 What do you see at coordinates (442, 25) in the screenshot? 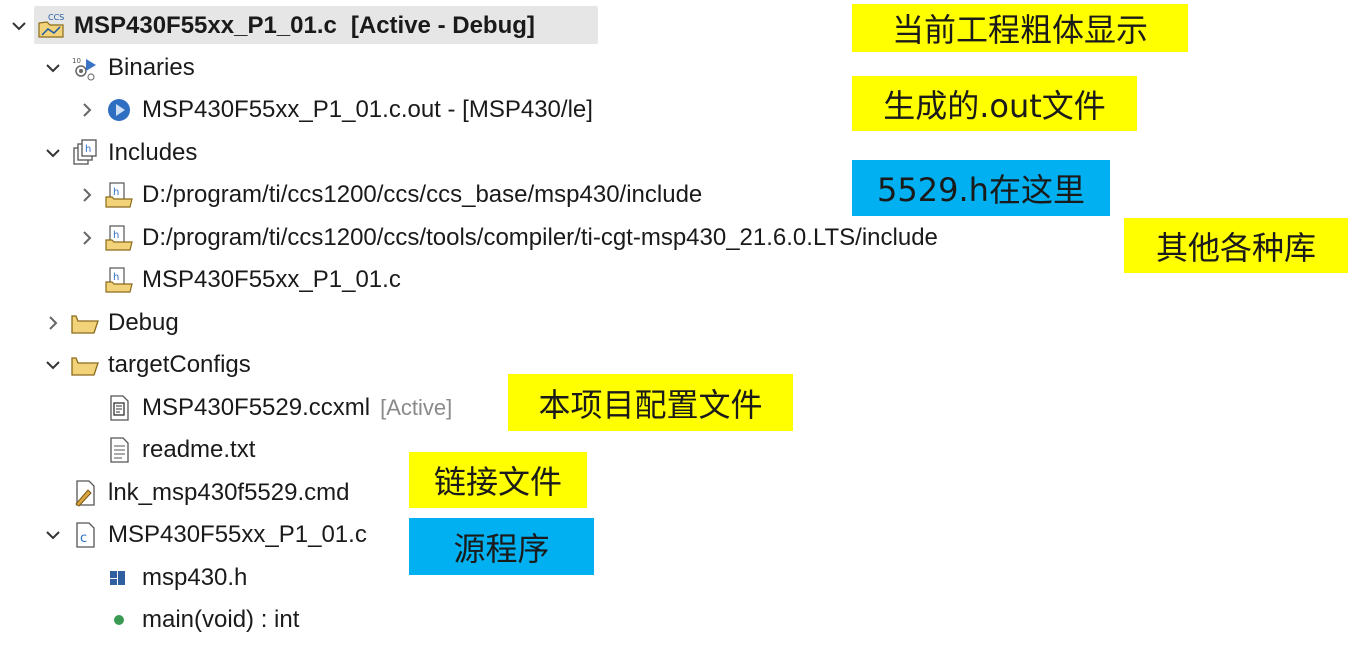
I see `project-status: [Active - Debug]` at bounding box center [442, 25].